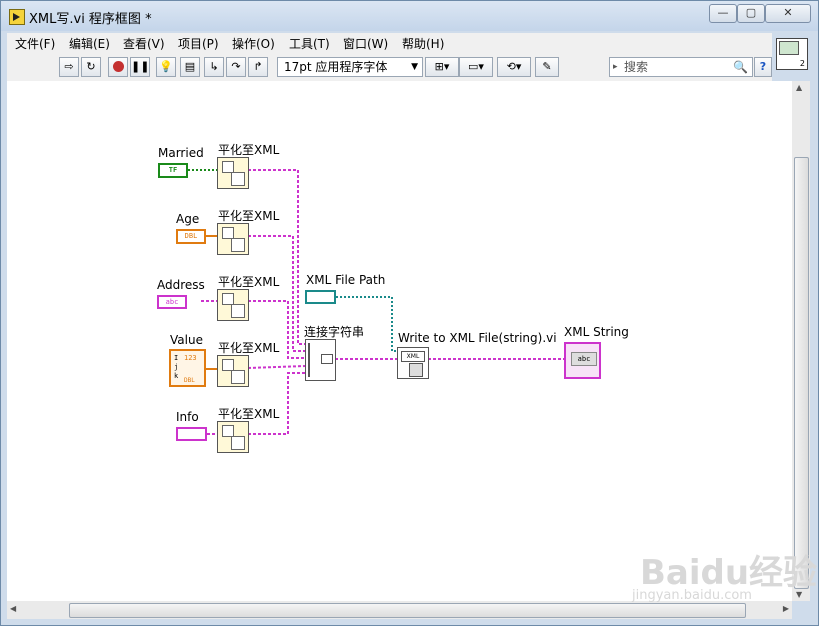 The width and height of the screenshot is (819, 626). I want to click on write-vi-icon-text: XML, so click(413, 356).